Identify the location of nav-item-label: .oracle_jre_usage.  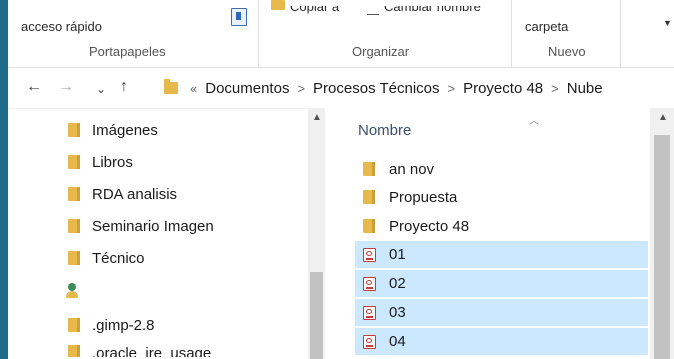
(152, 351).